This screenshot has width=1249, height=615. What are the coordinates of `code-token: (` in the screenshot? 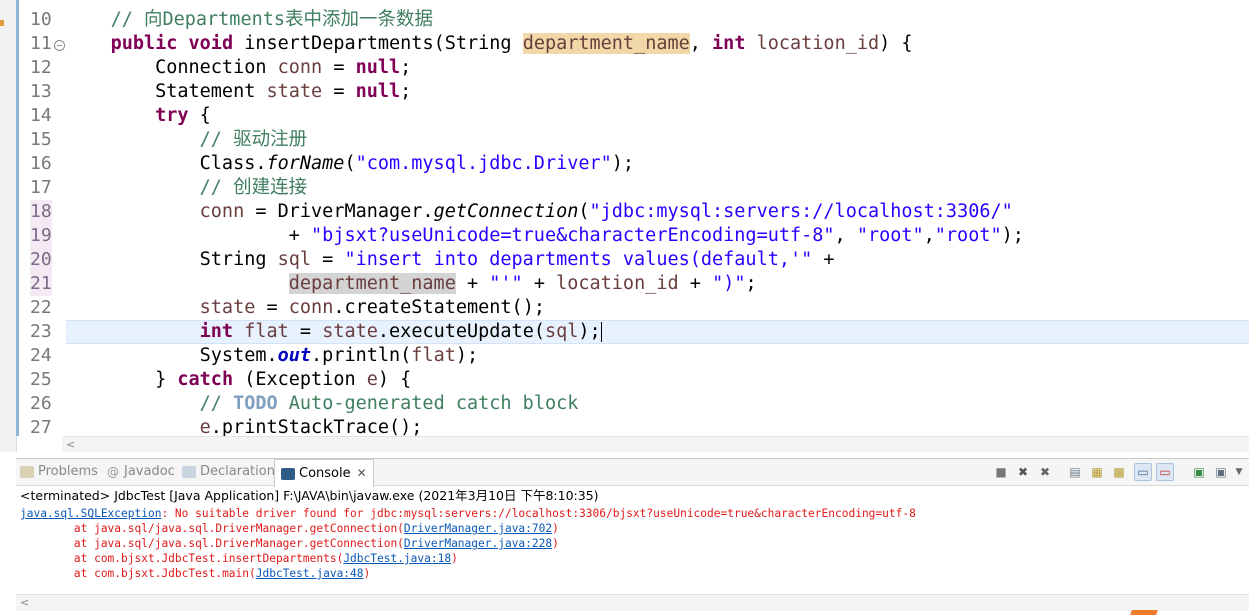 It's located at (350, 163).